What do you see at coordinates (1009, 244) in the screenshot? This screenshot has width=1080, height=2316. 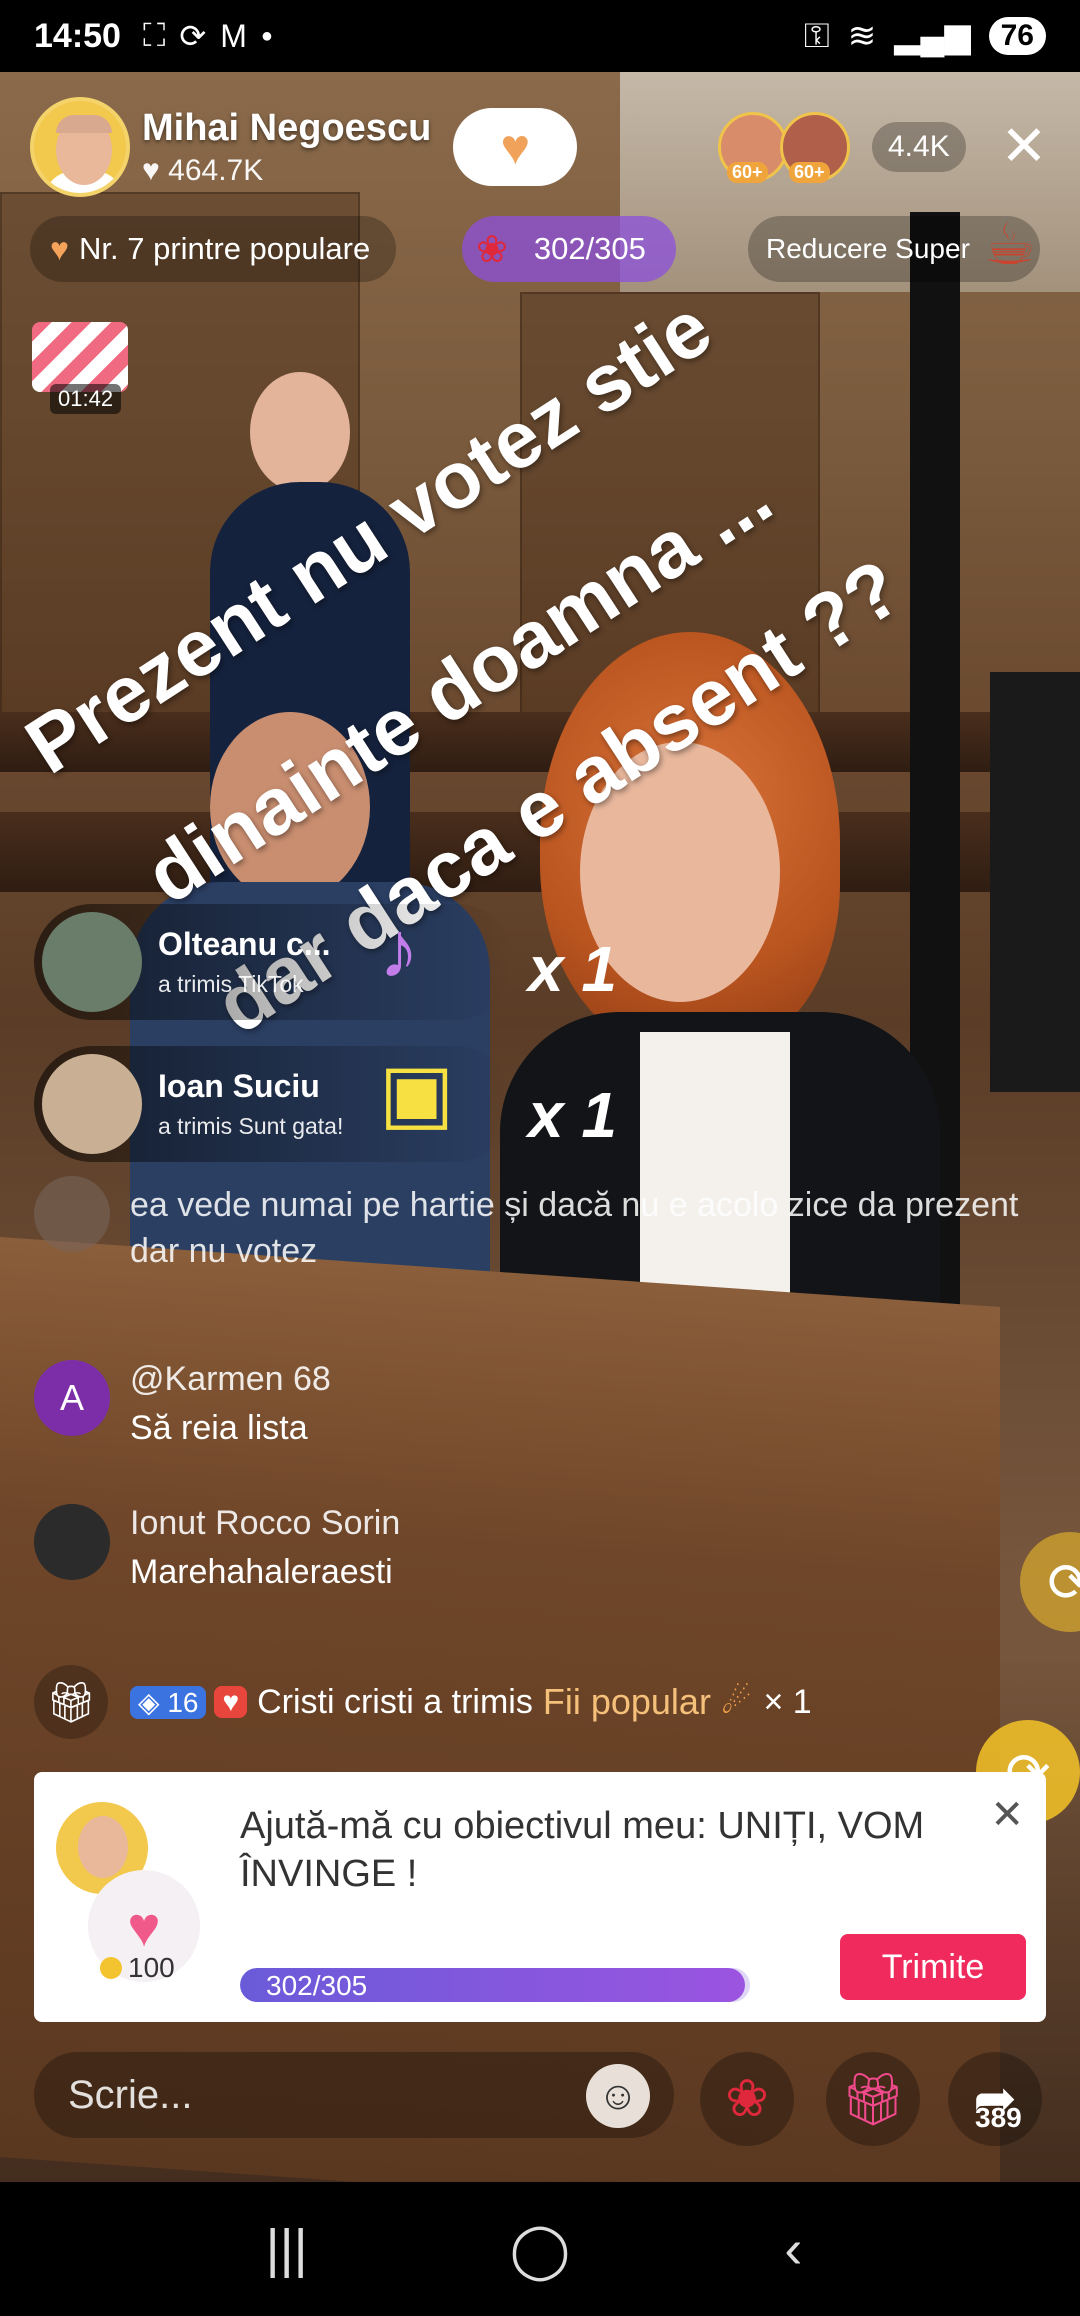 I see `cup-icon: ☕` at bounding box center [1009, 244].